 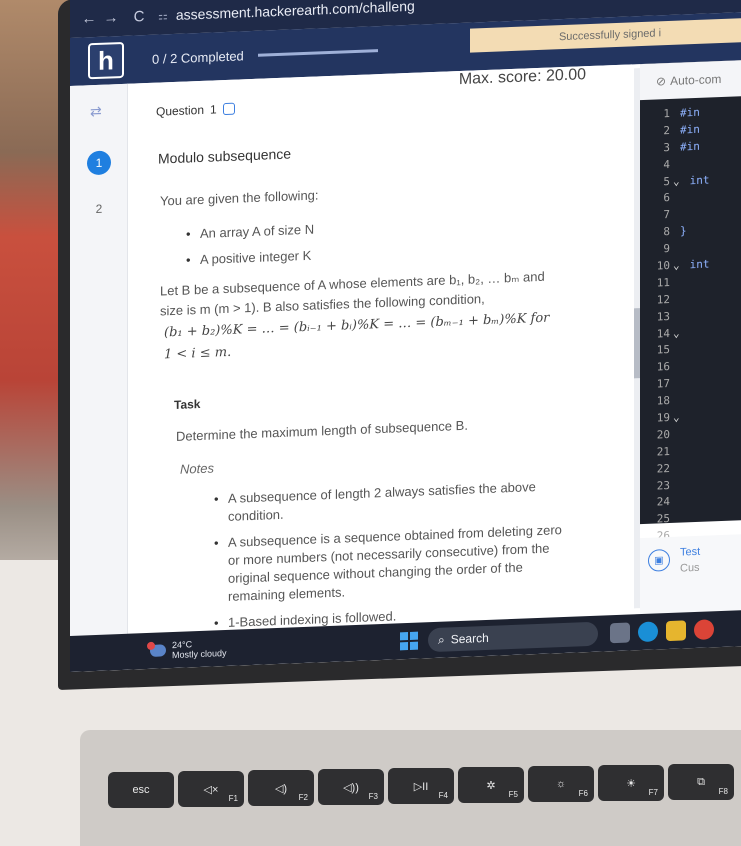 What do you see at coordinates (663, 502) in the screenshot?
I see `line-number: 24` at bounding box center [663, 502].